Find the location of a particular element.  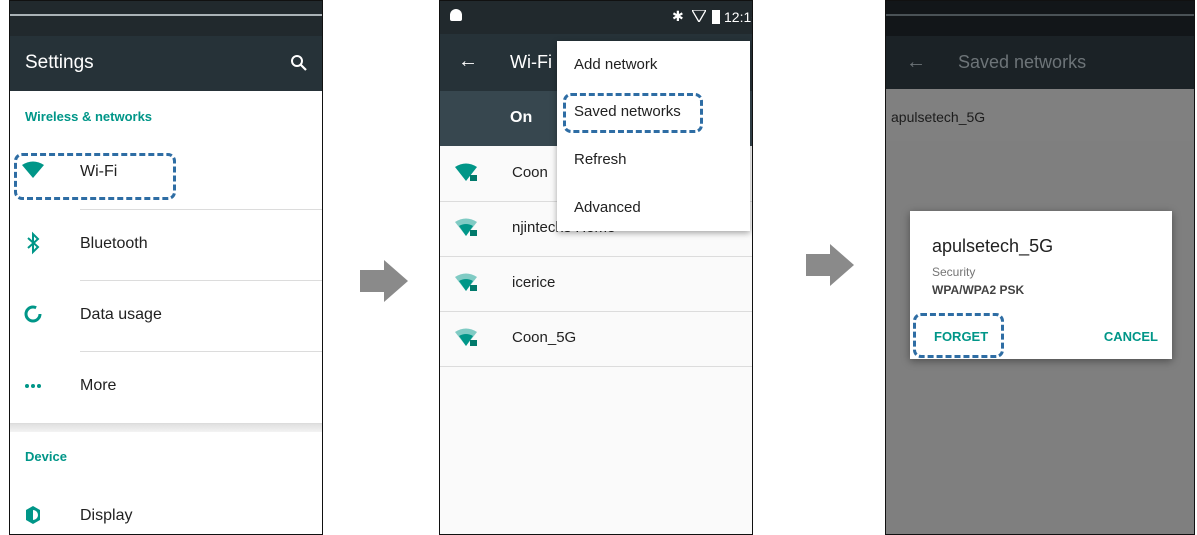

settings-item-data-usage: Data usage is located at coordinates (166, 315).